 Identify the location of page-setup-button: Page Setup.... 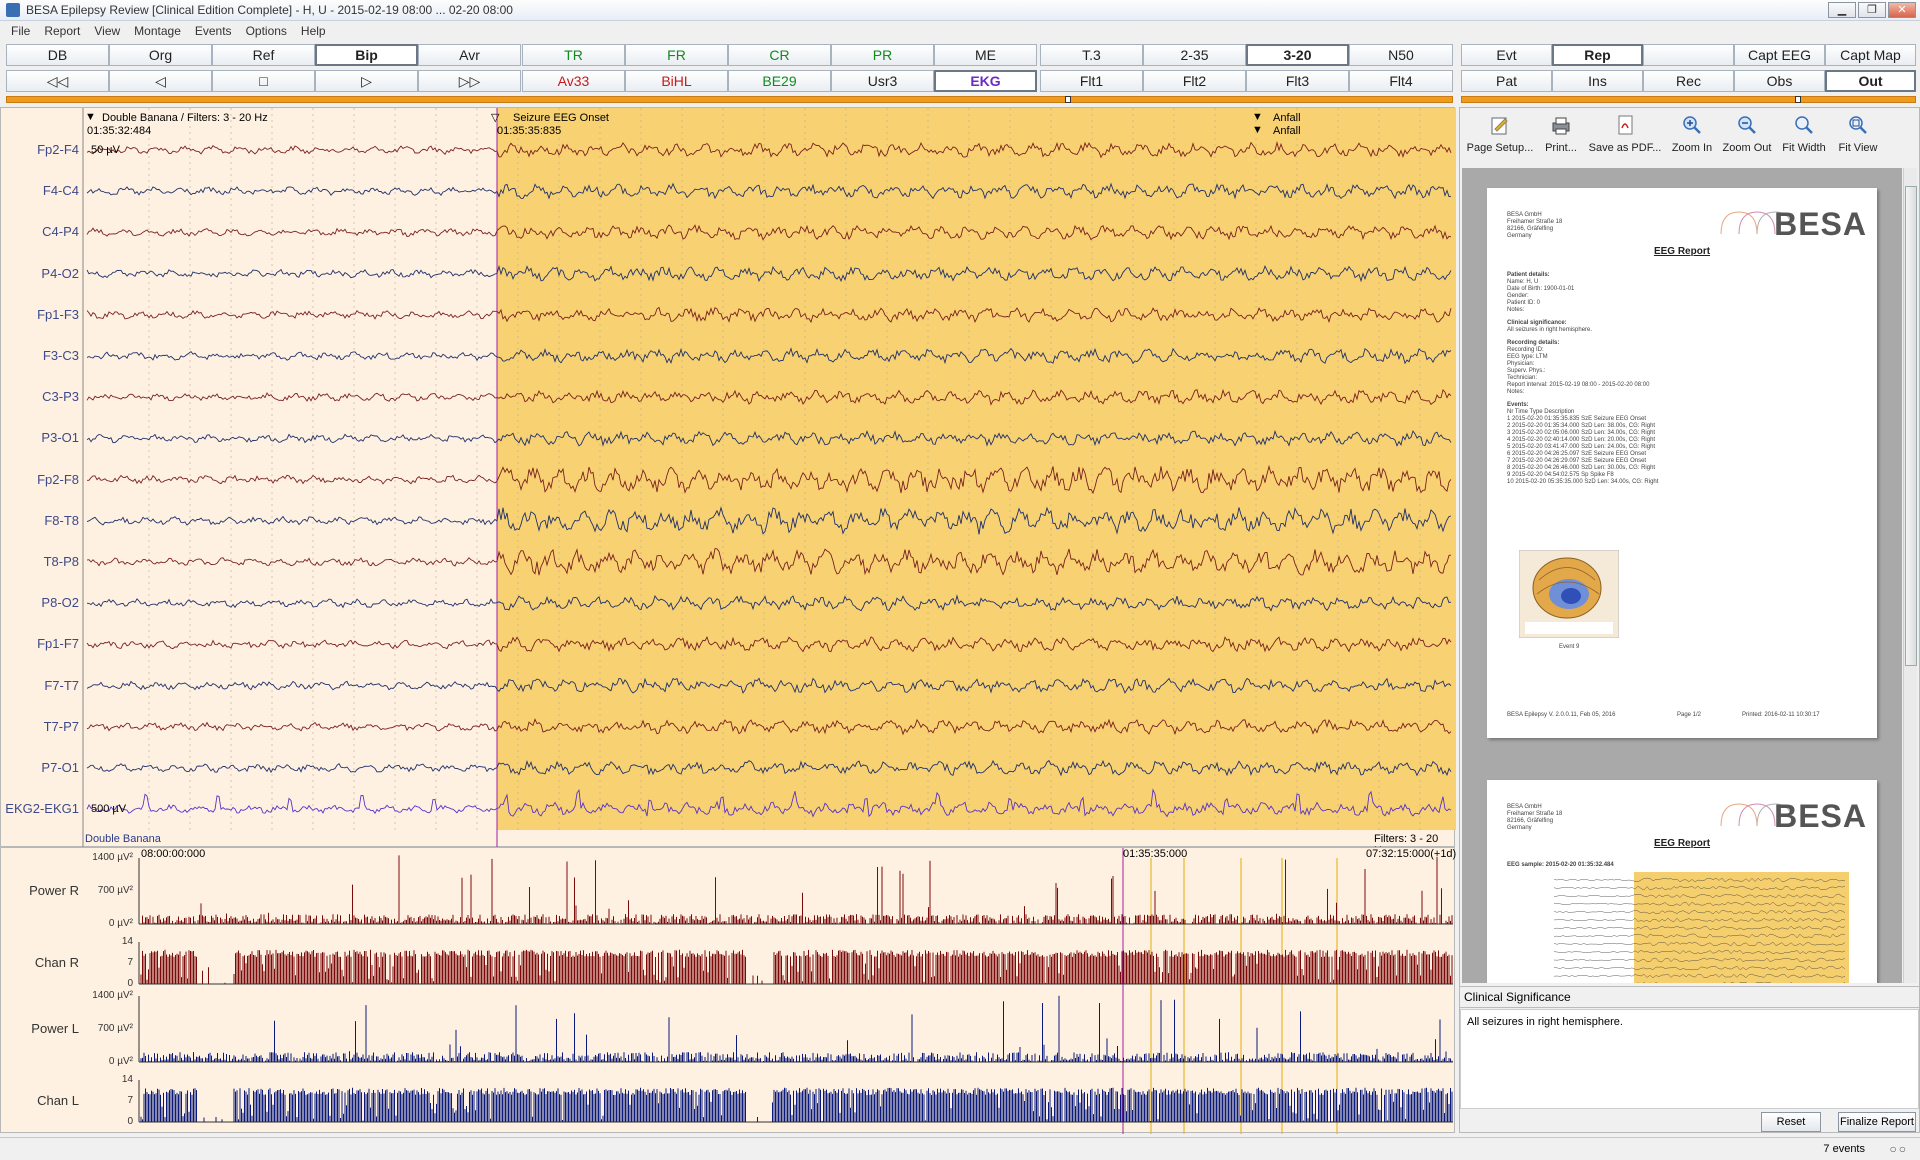
(1500, 136).